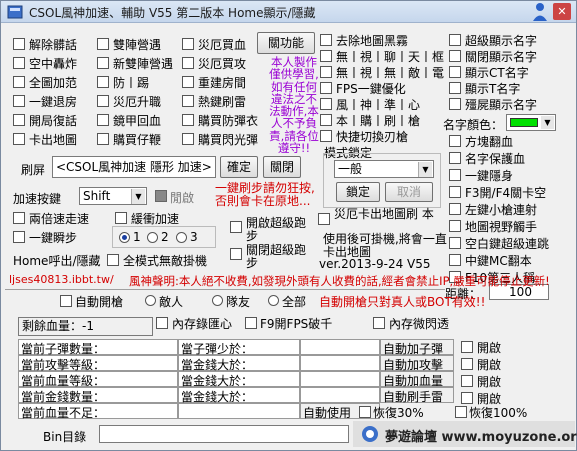 The width and height of the screenshot is (577, 451). What do you see at coordinates (19, 63) in the screenshot?
I see `checkbox-air-bomb` at bounding box center [19, 63].